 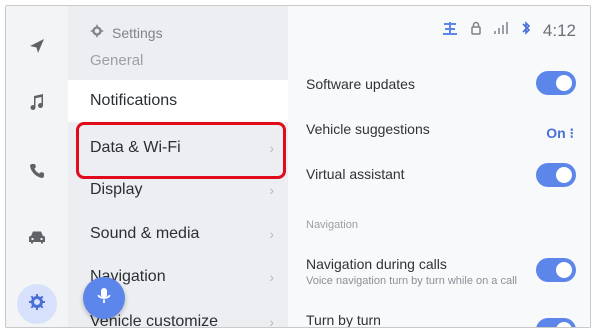 I want to click on menu-item-sound-media: Sound & media ›, so click(x=178, y=234).